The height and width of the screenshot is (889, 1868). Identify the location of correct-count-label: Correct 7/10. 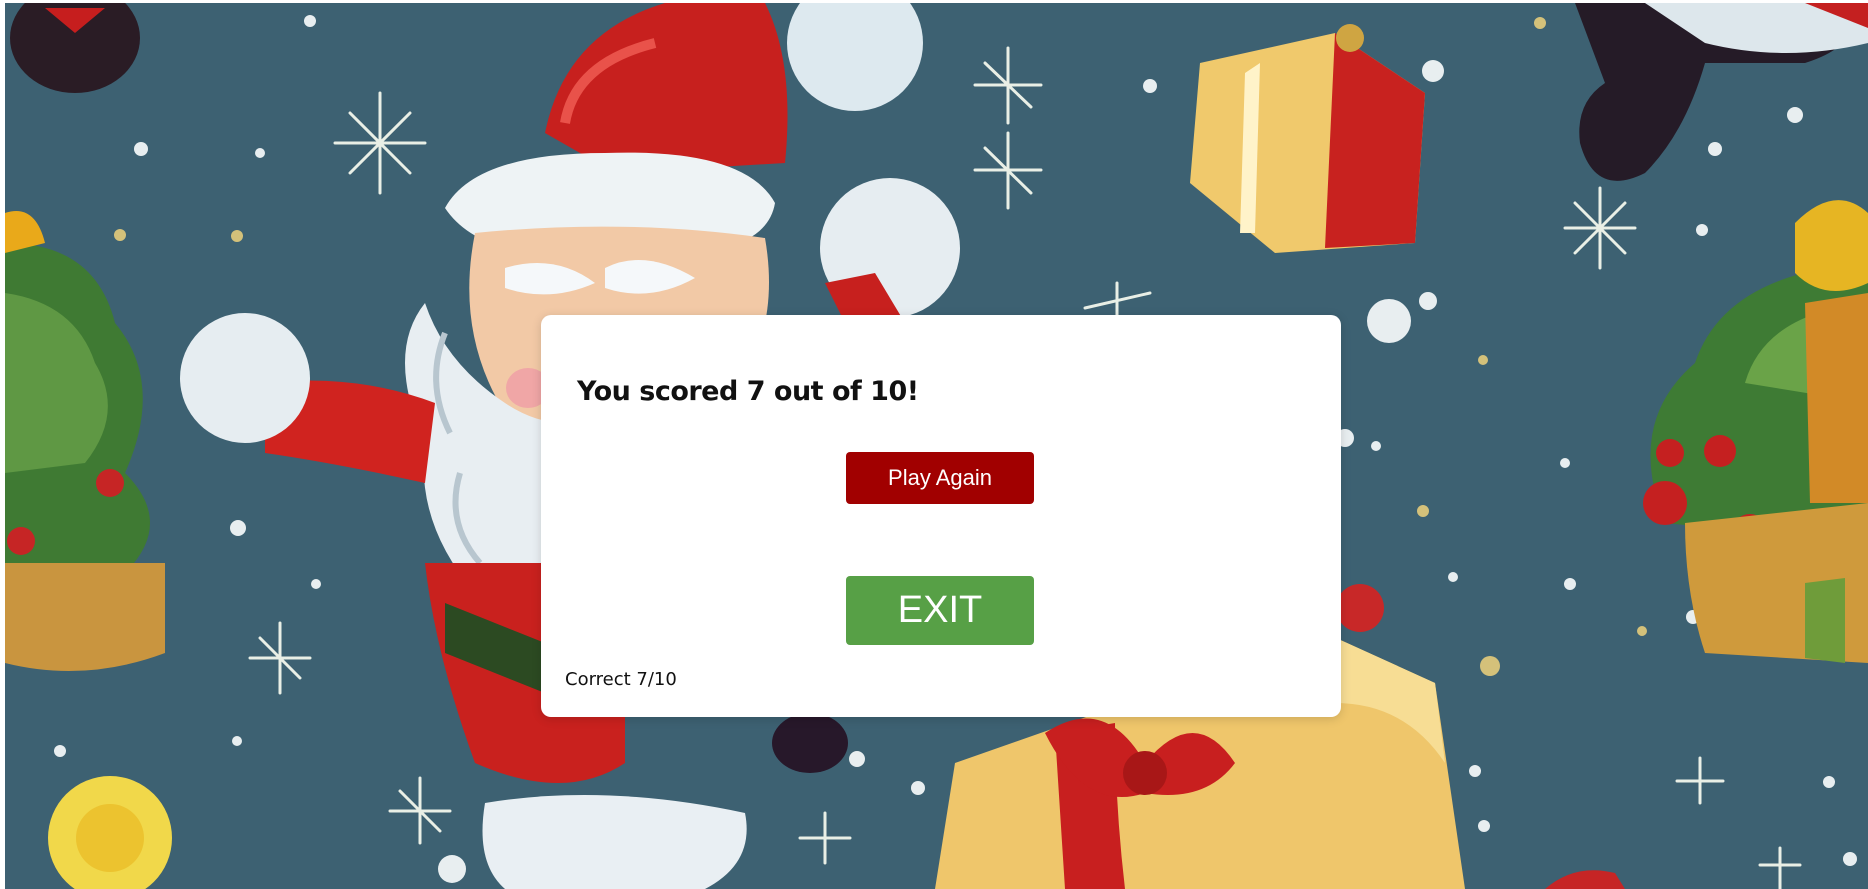
(621, 679).